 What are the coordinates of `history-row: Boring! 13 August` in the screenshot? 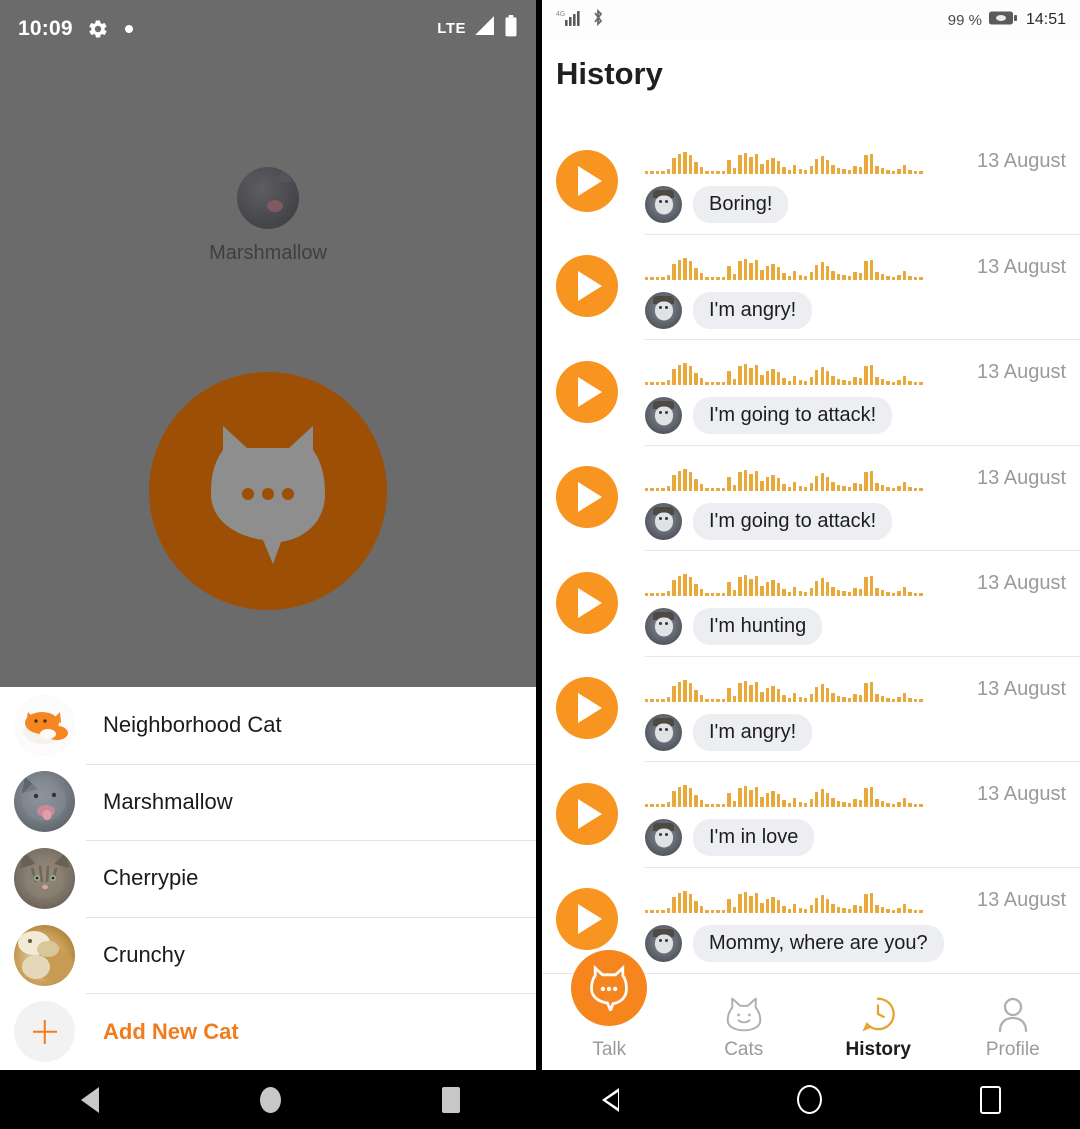 It's located at (811, 181).